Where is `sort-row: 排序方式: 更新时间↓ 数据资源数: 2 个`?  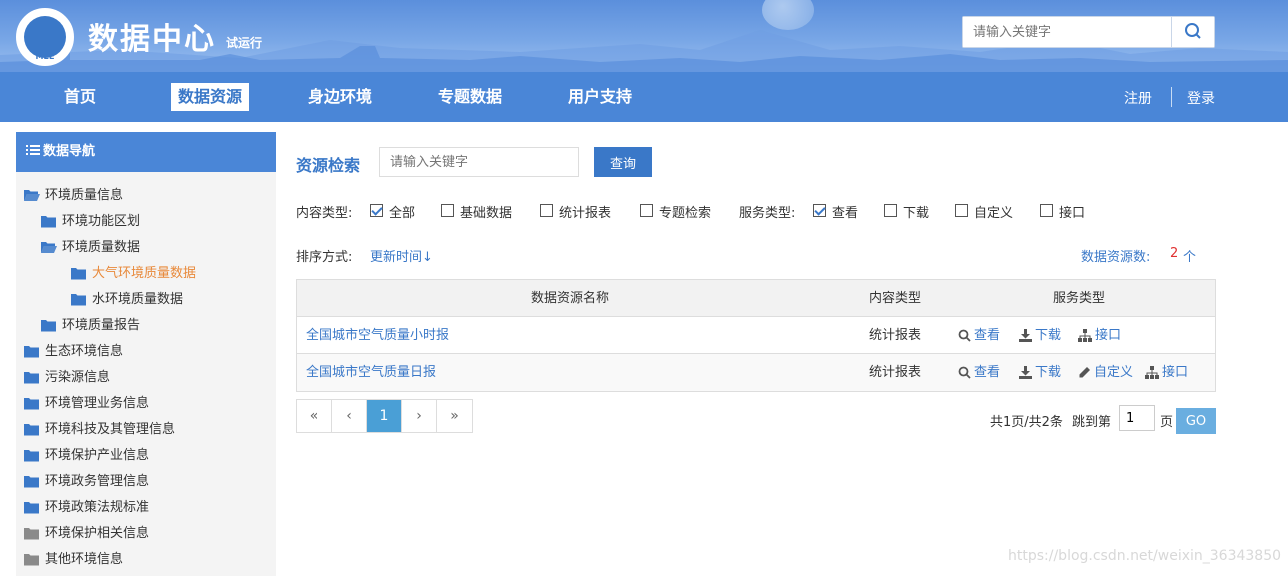
sort-row: 排序方式: 更新时间↓ 数据资源数: 2 个 is located at coordinates (756, 255).